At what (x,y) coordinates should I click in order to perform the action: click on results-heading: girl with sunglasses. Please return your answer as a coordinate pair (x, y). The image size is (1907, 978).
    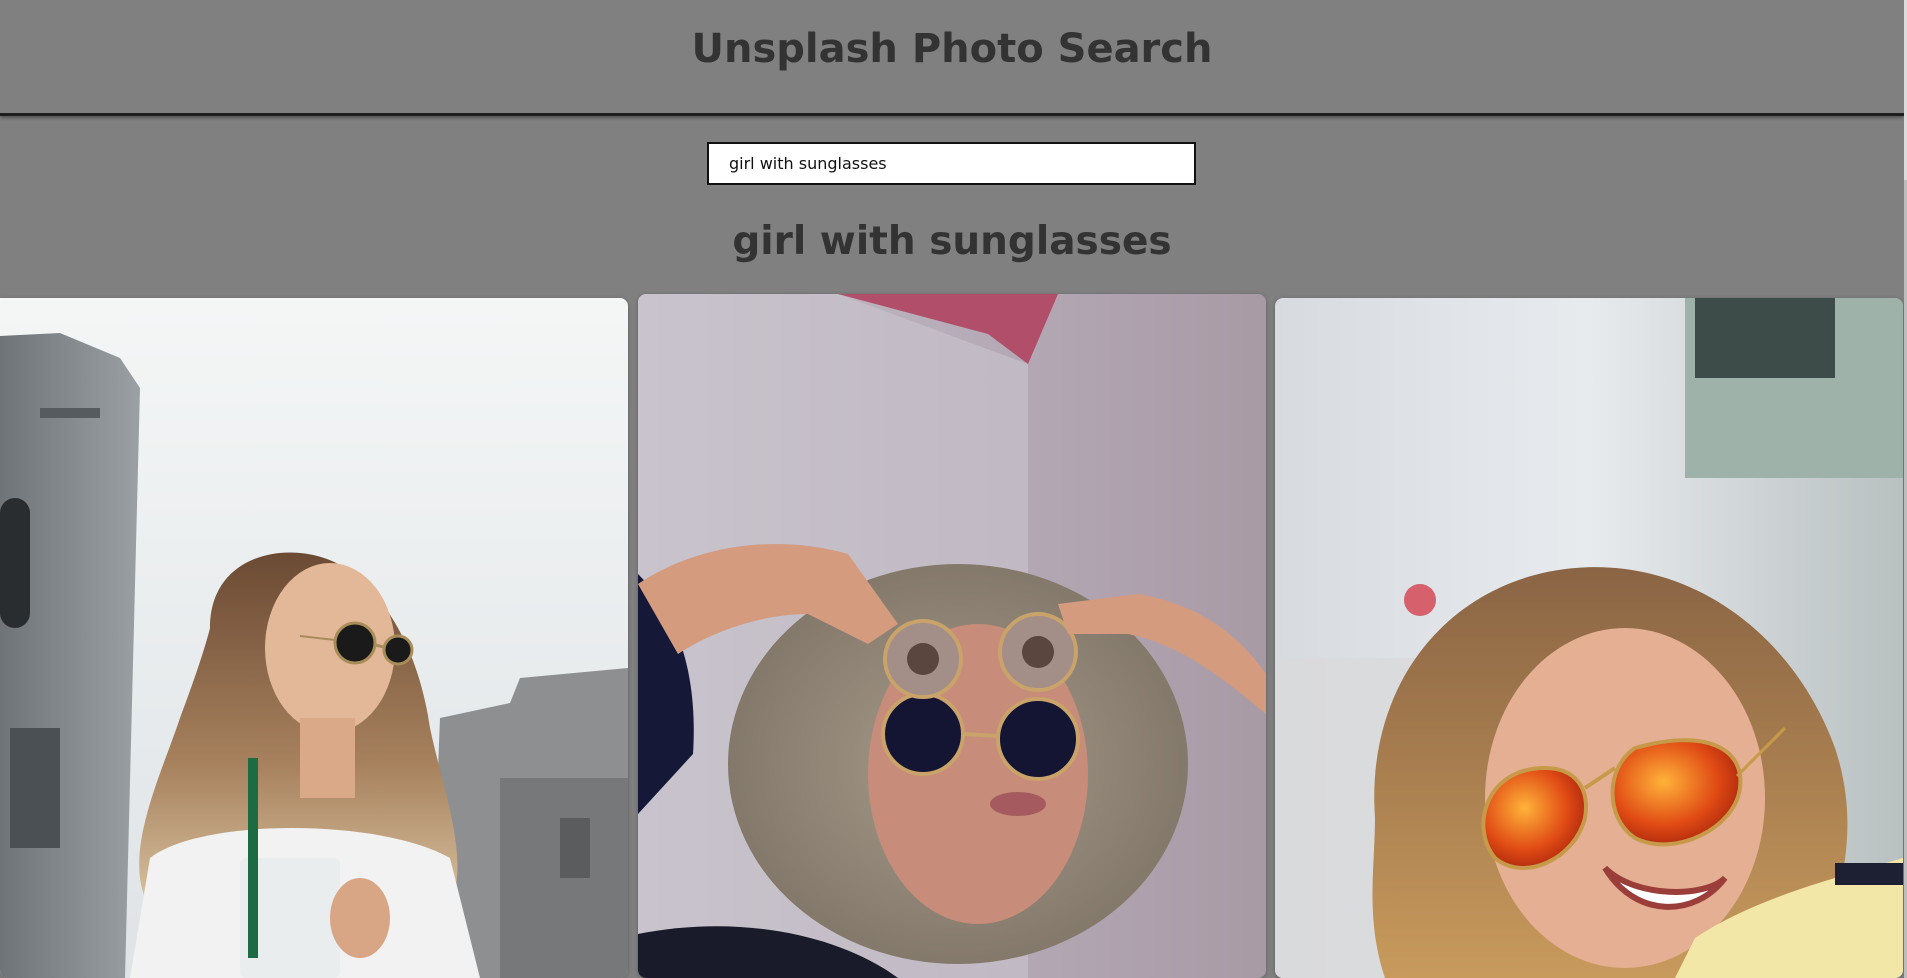
    Looking at the image, I should click on (952, 241).